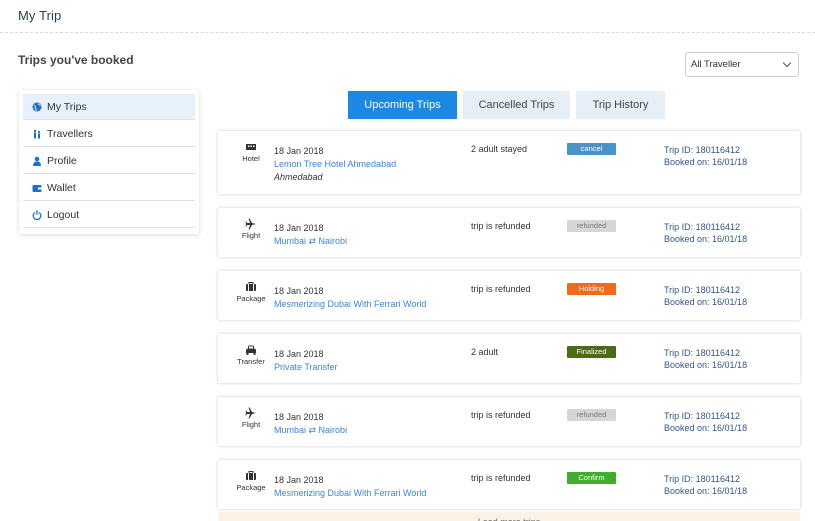 Image resolution: width=815 pixels, height=521 pixels. What do you see at coordinates (499, 149) in the screenshot?
I see `trip-status: 2 adult stayed` at bounding box center [499, 149].